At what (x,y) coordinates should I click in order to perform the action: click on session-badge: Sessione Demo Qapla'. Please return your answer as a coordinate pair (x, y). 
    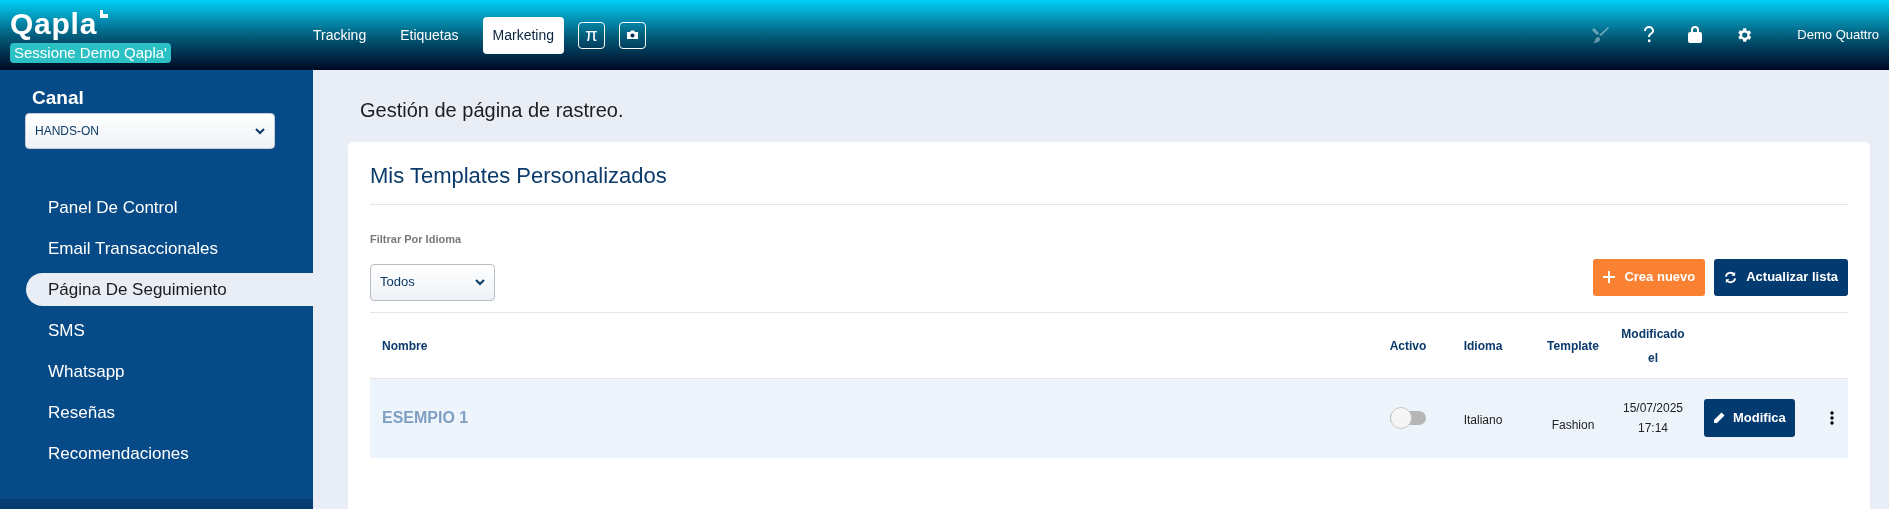
    Looking at the image, I should click on (90, 53).